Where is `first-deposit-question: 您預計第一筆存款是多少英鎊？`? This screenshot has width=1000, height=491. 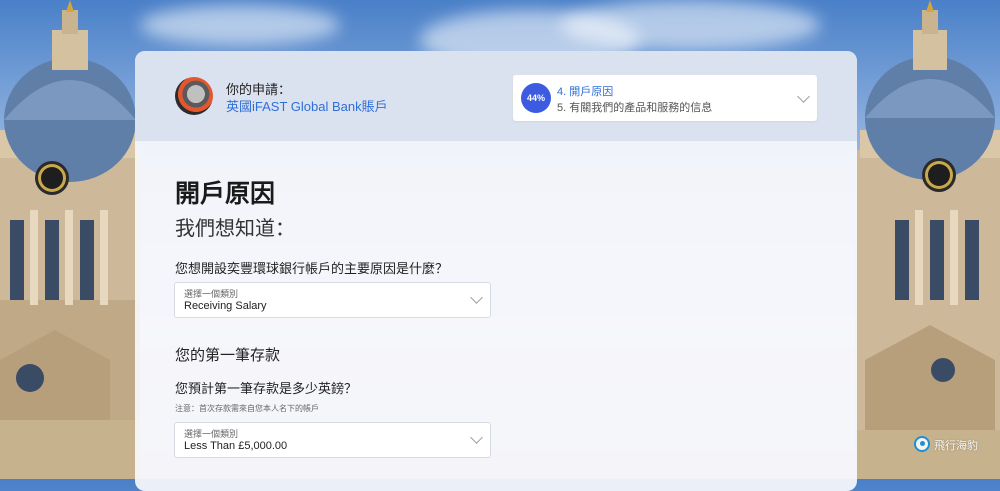 first-deposit-question: 您預計第一筆存款是多少英鎊？ is located at coordinates (266, 388).